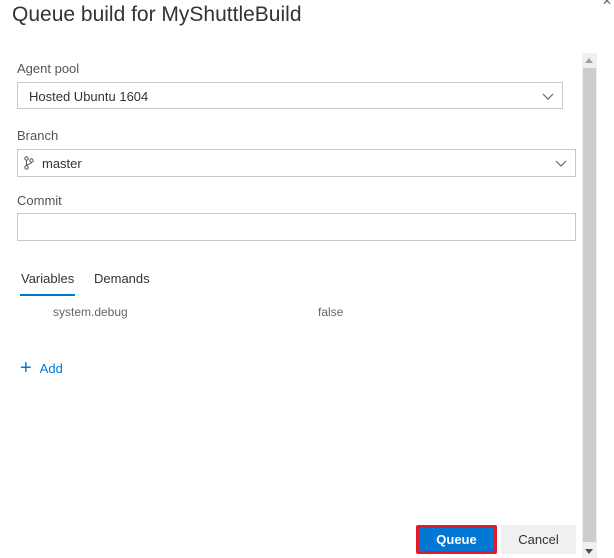  What do you see at coordinates (589, 60) in the screenshot?
I see `scroll-up-icon` at bounding box center [589, 60].